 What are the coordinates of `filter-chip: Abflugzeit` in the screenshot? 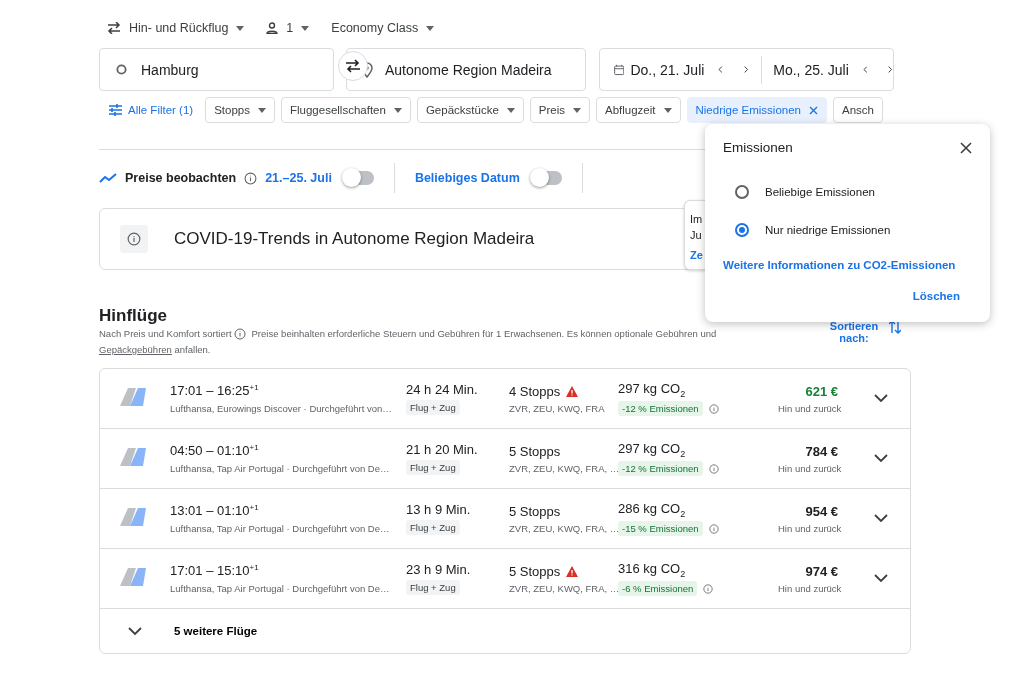 It's located at (638, 110).